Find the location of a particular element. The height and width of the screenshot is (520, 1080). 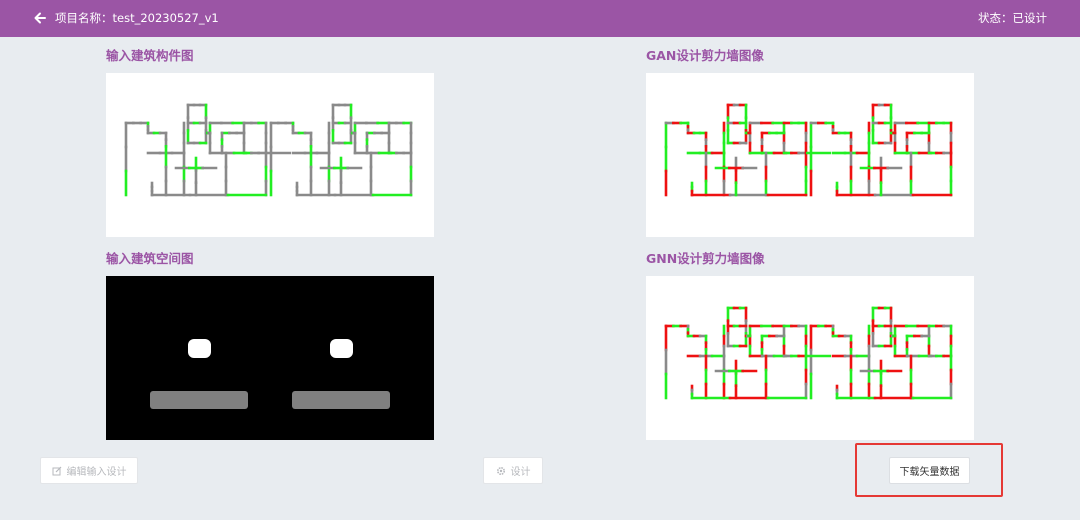

gan-shearwall-image is located at coordinates (810, 155).